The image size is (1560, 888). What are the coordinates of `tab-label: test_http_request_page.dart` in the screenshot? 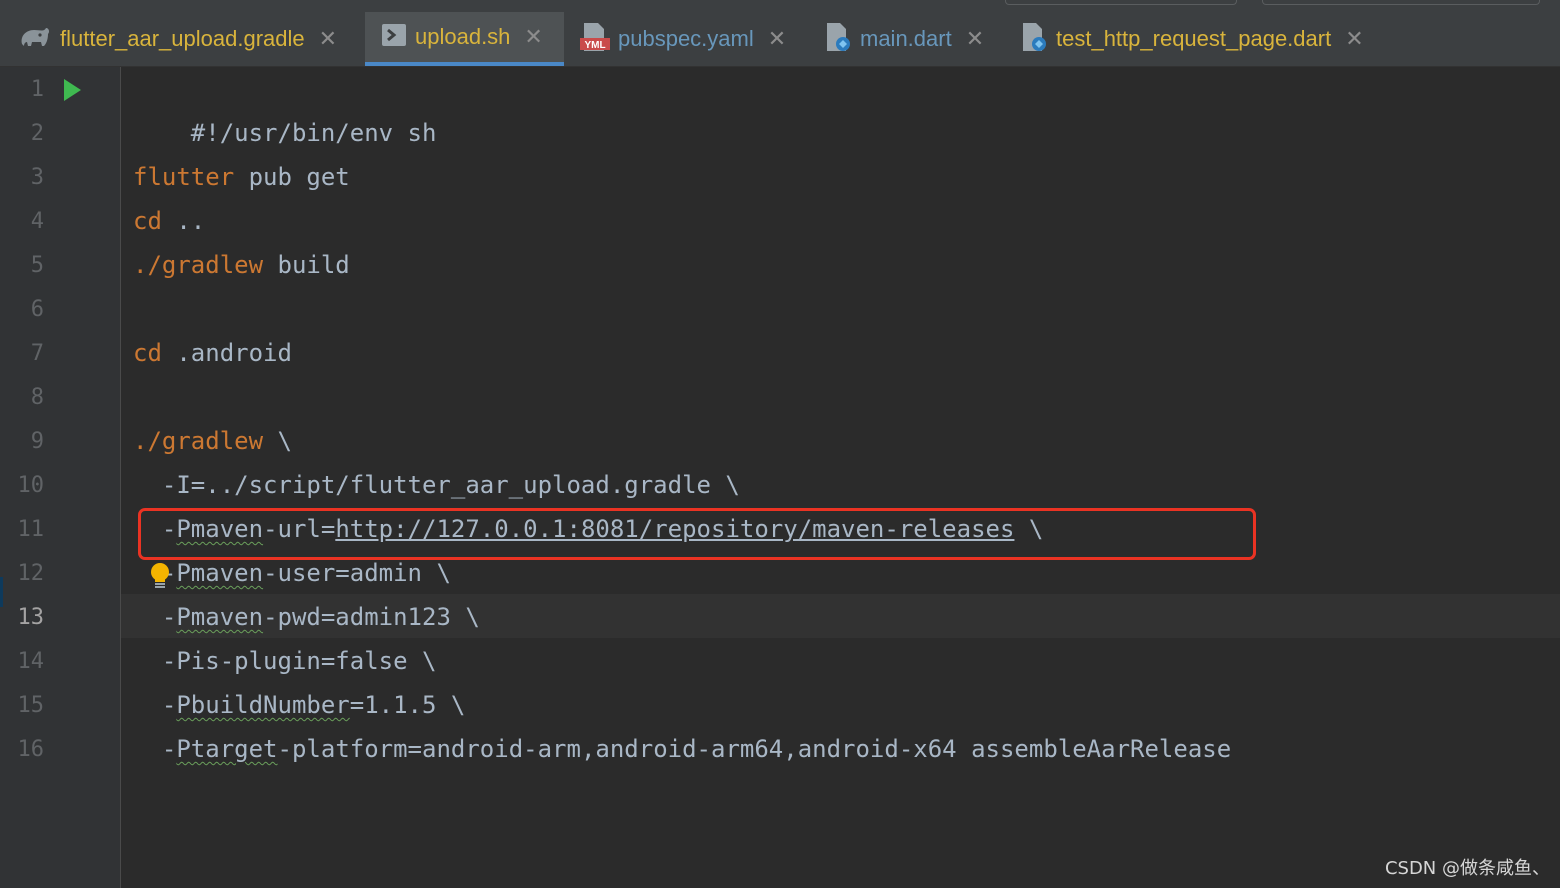 It's located at (1194, 38).